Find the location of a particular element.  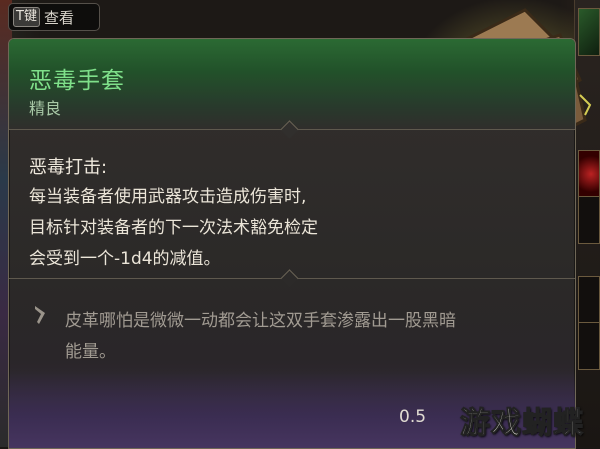

item-rarity: 精良 is located at coordinates (45, 108).